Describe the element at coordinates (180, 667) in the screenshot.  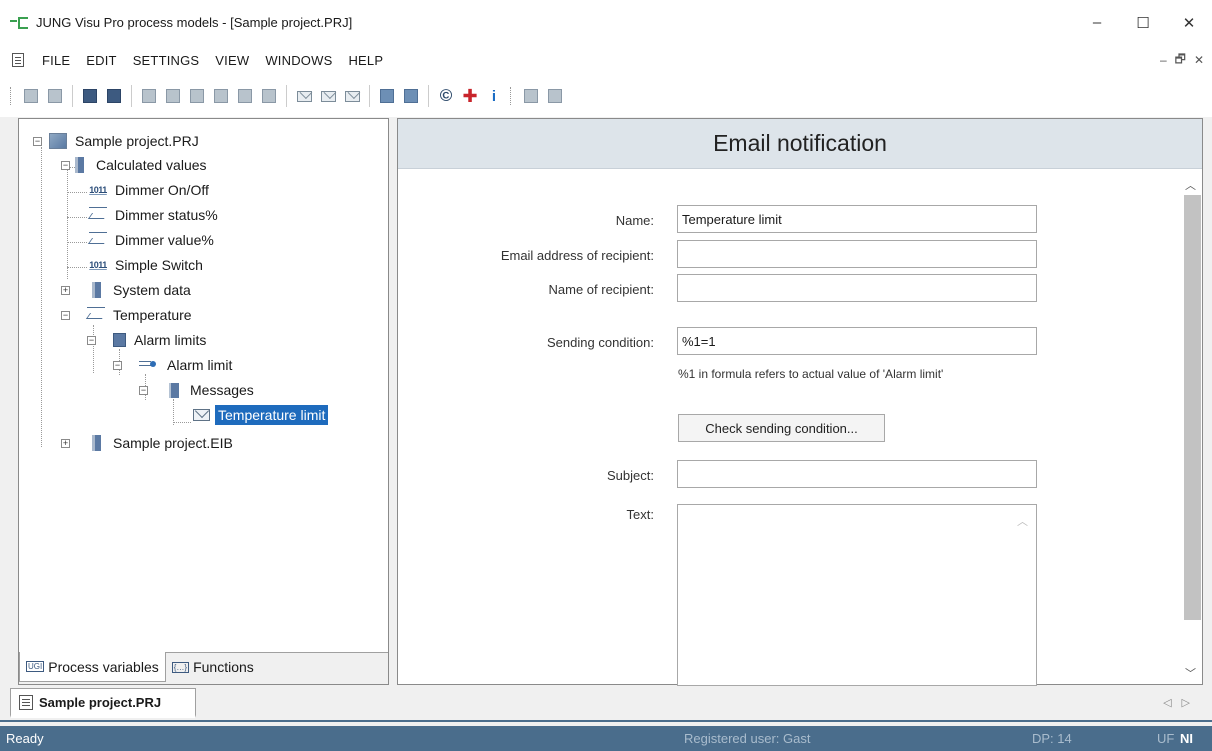
I see `functions-icon: {…}` at that location.